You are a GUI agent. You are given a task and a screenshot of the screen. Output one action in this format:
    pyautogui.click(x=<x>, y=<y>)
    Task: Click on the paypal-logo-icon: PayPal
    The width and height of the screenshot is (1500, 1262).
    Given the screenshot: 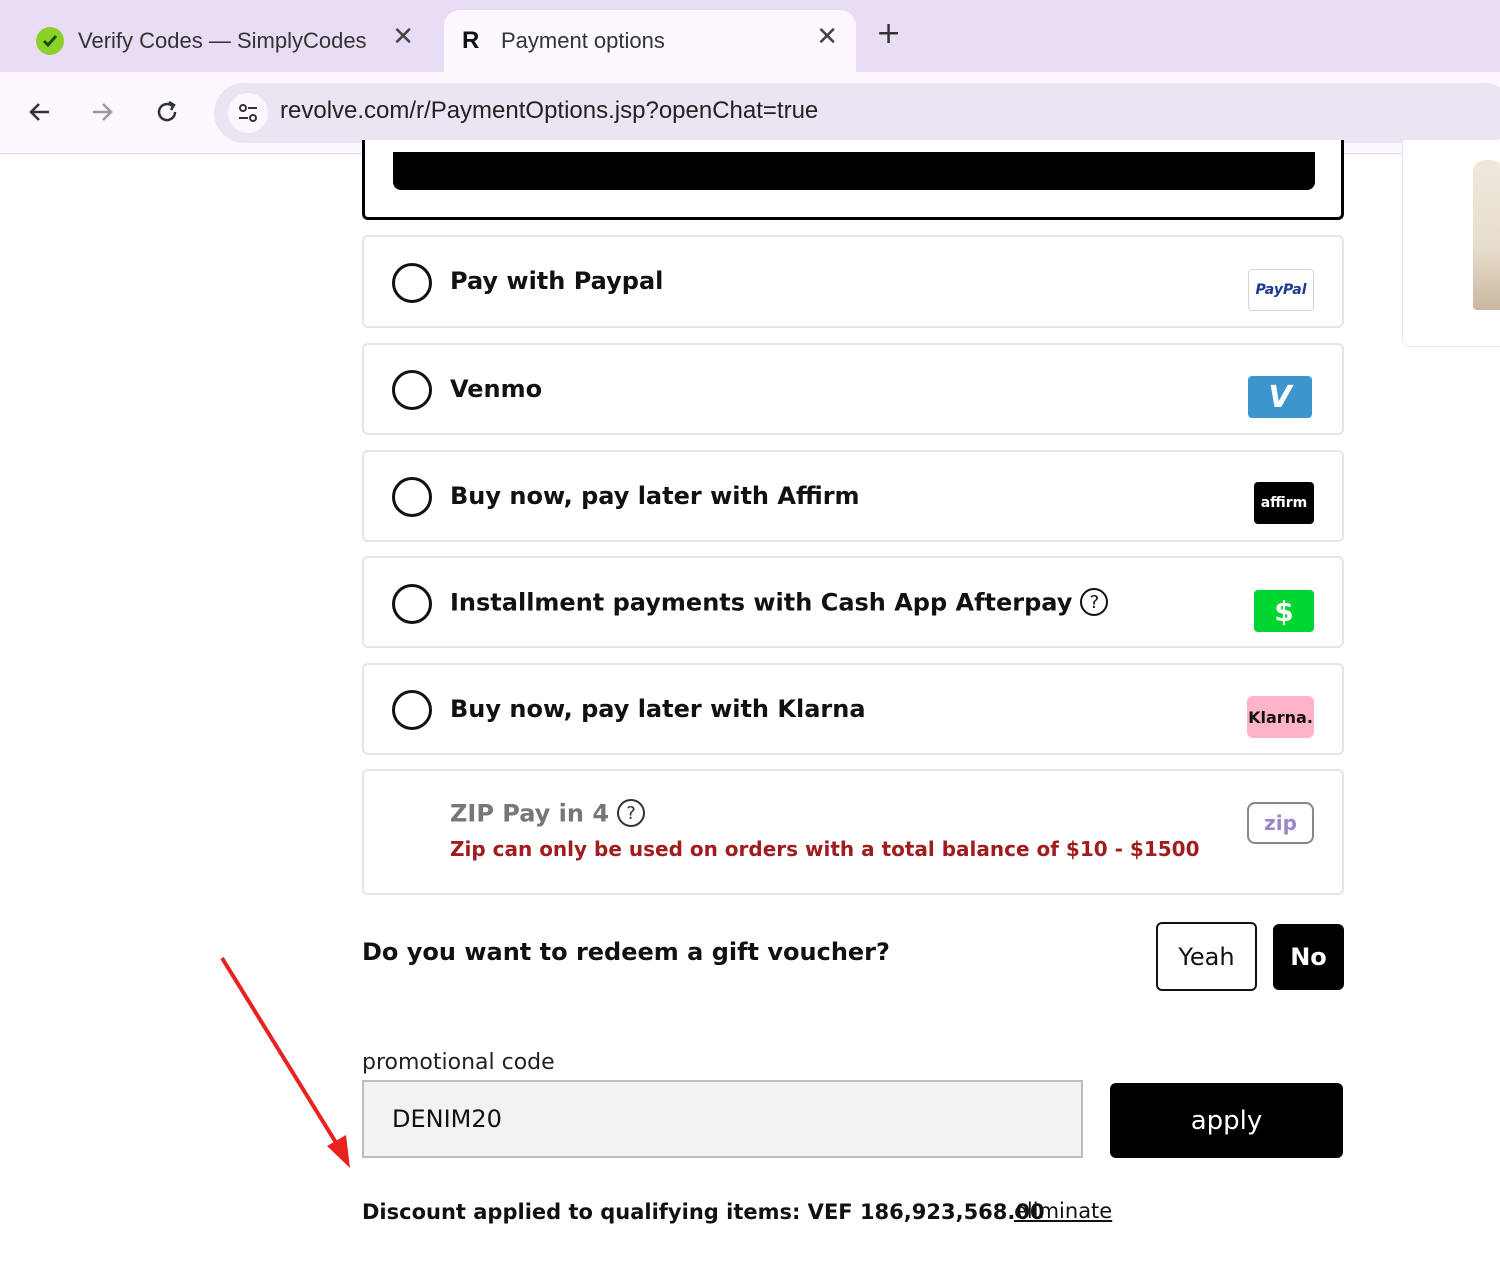 What is the action you would take?
    pyautogui.click(x=1281, y=290)
    